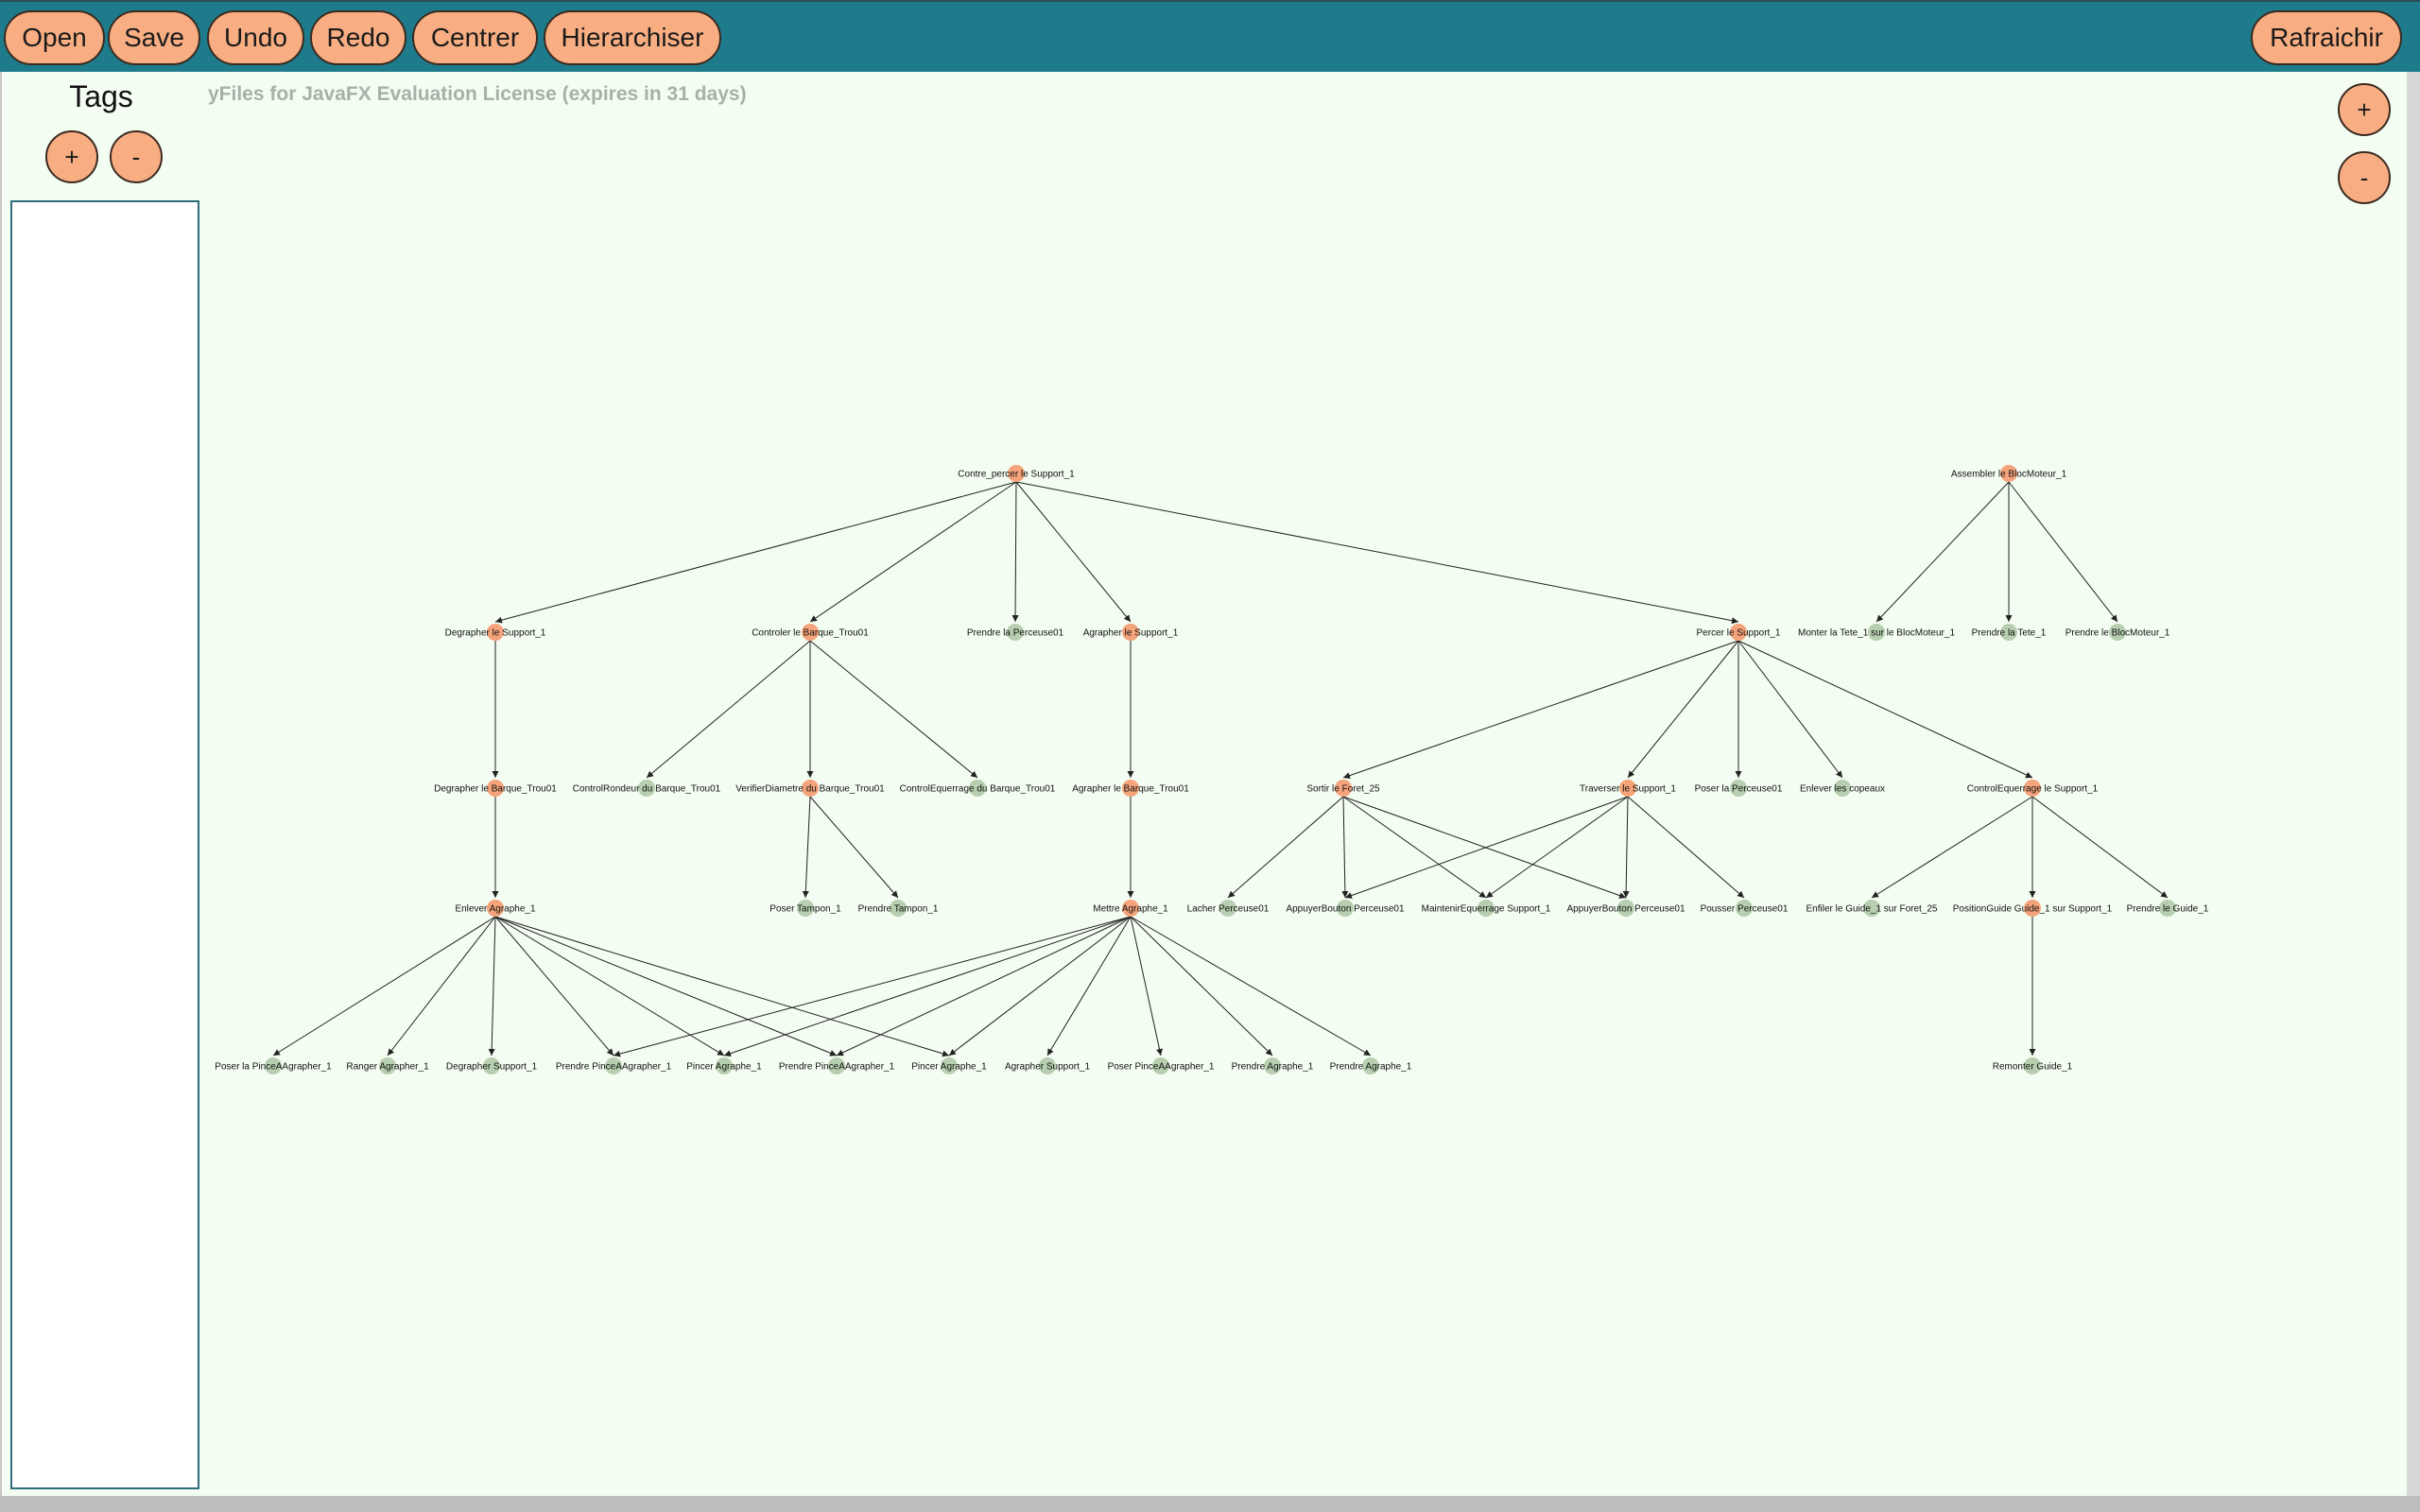 Image resolution: width=2420 pixels, height=1512 pixels. What do you see at coordinates (1414, 847) in the screenshot?
I see `edge-n16-n27` at bounding box center [1414, 847].